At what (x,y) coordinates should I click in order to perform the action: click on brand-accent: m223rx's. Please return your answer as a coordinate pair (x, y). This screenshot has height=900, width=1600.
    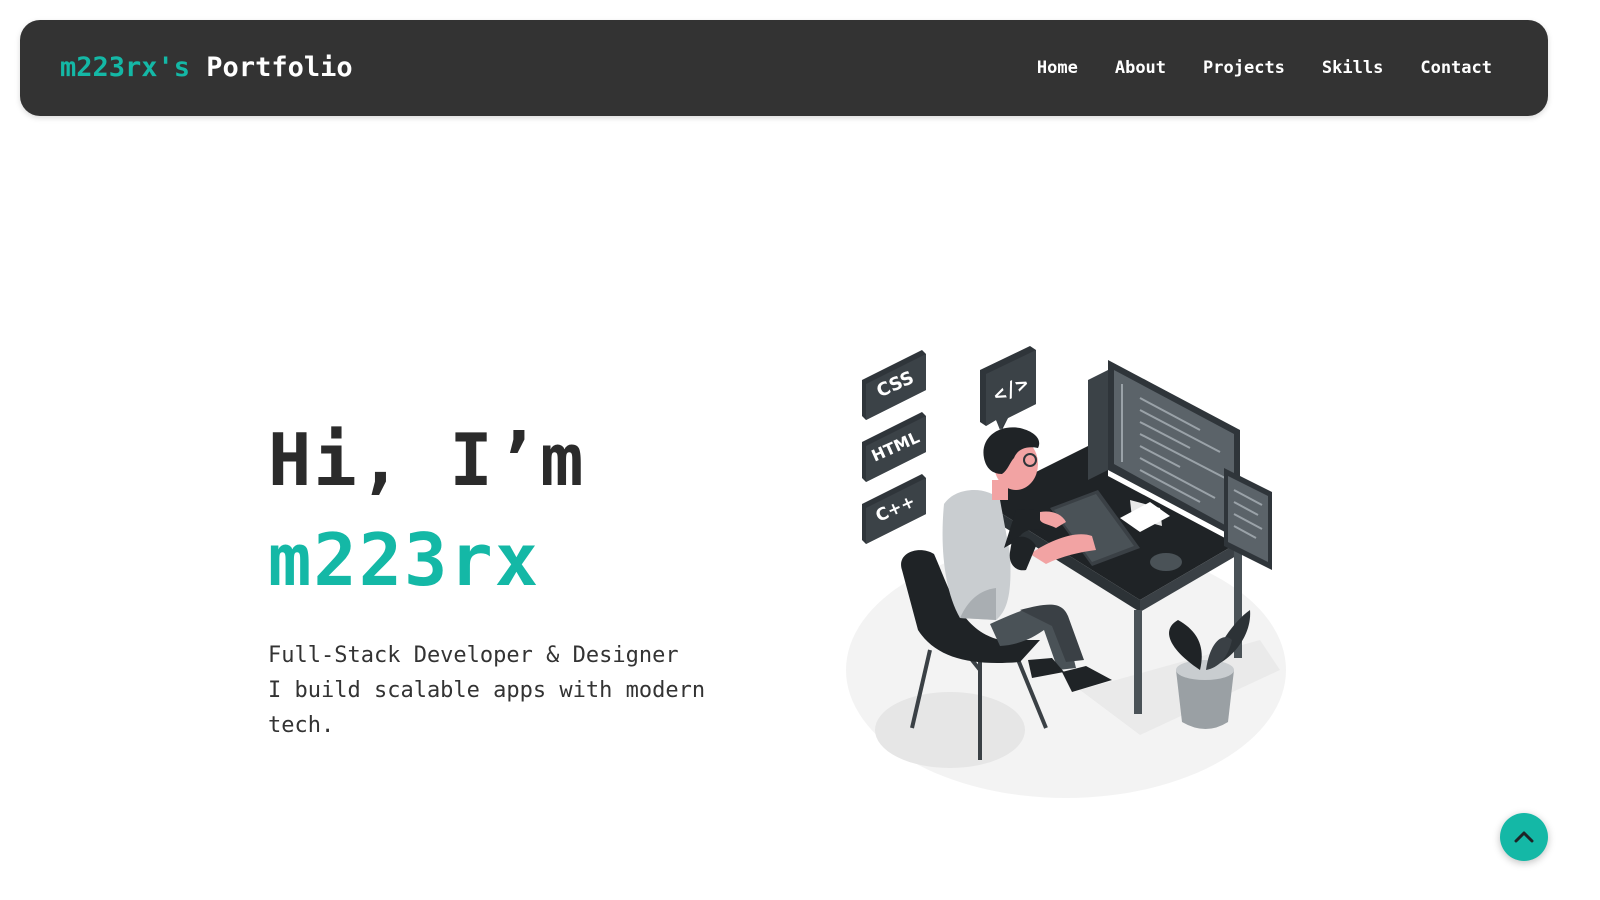
    Looking at the image, I should click on (125, 67).